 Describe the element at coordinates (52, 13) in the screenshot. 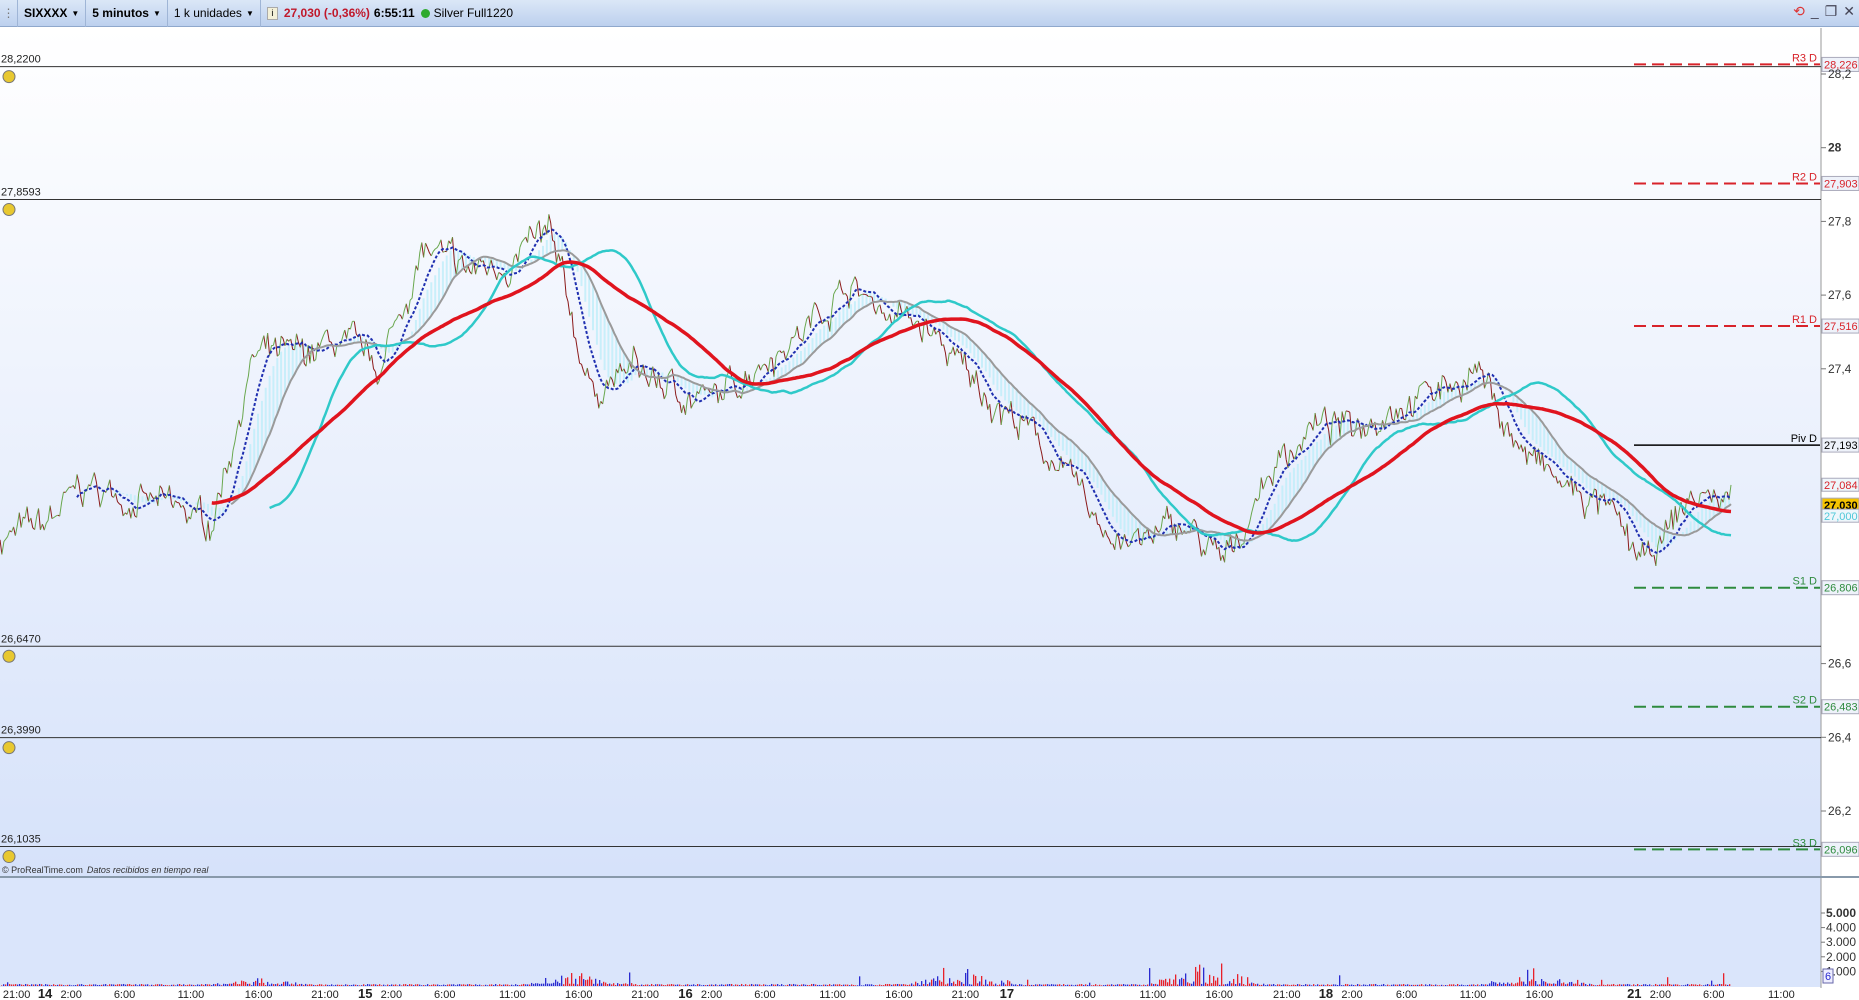

I see `instrument-selector: SIXXXX ▼` at that location.